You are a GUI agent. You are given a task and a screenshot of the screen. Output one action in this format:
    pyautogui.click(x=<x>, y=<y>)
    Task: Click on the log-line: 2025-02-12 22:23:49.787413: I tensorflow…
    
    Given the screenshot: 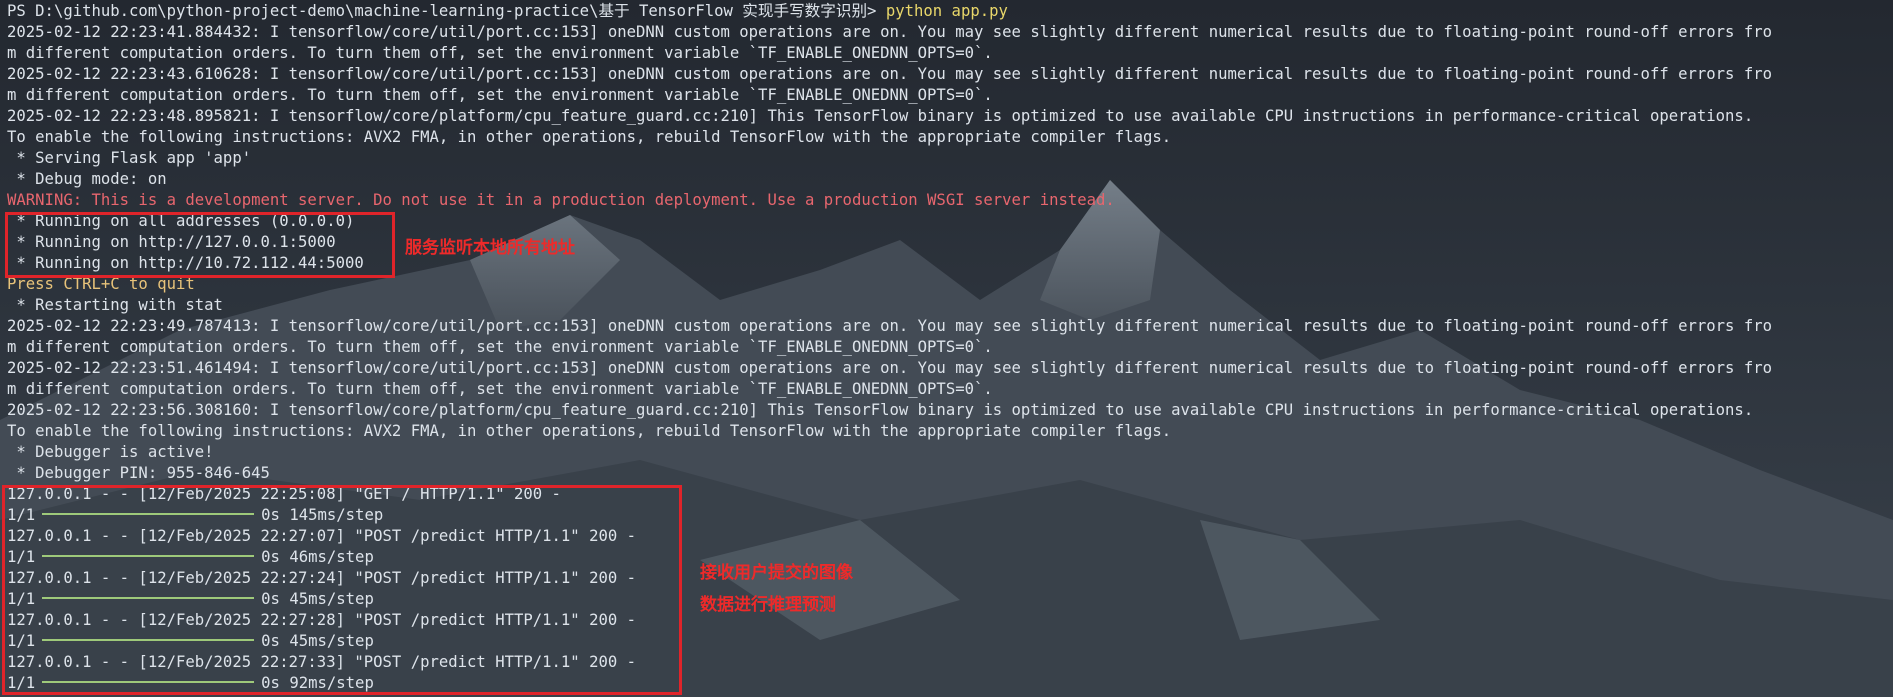 What is the action you would take?
    pyautogui.click(x=889, y=326)
    